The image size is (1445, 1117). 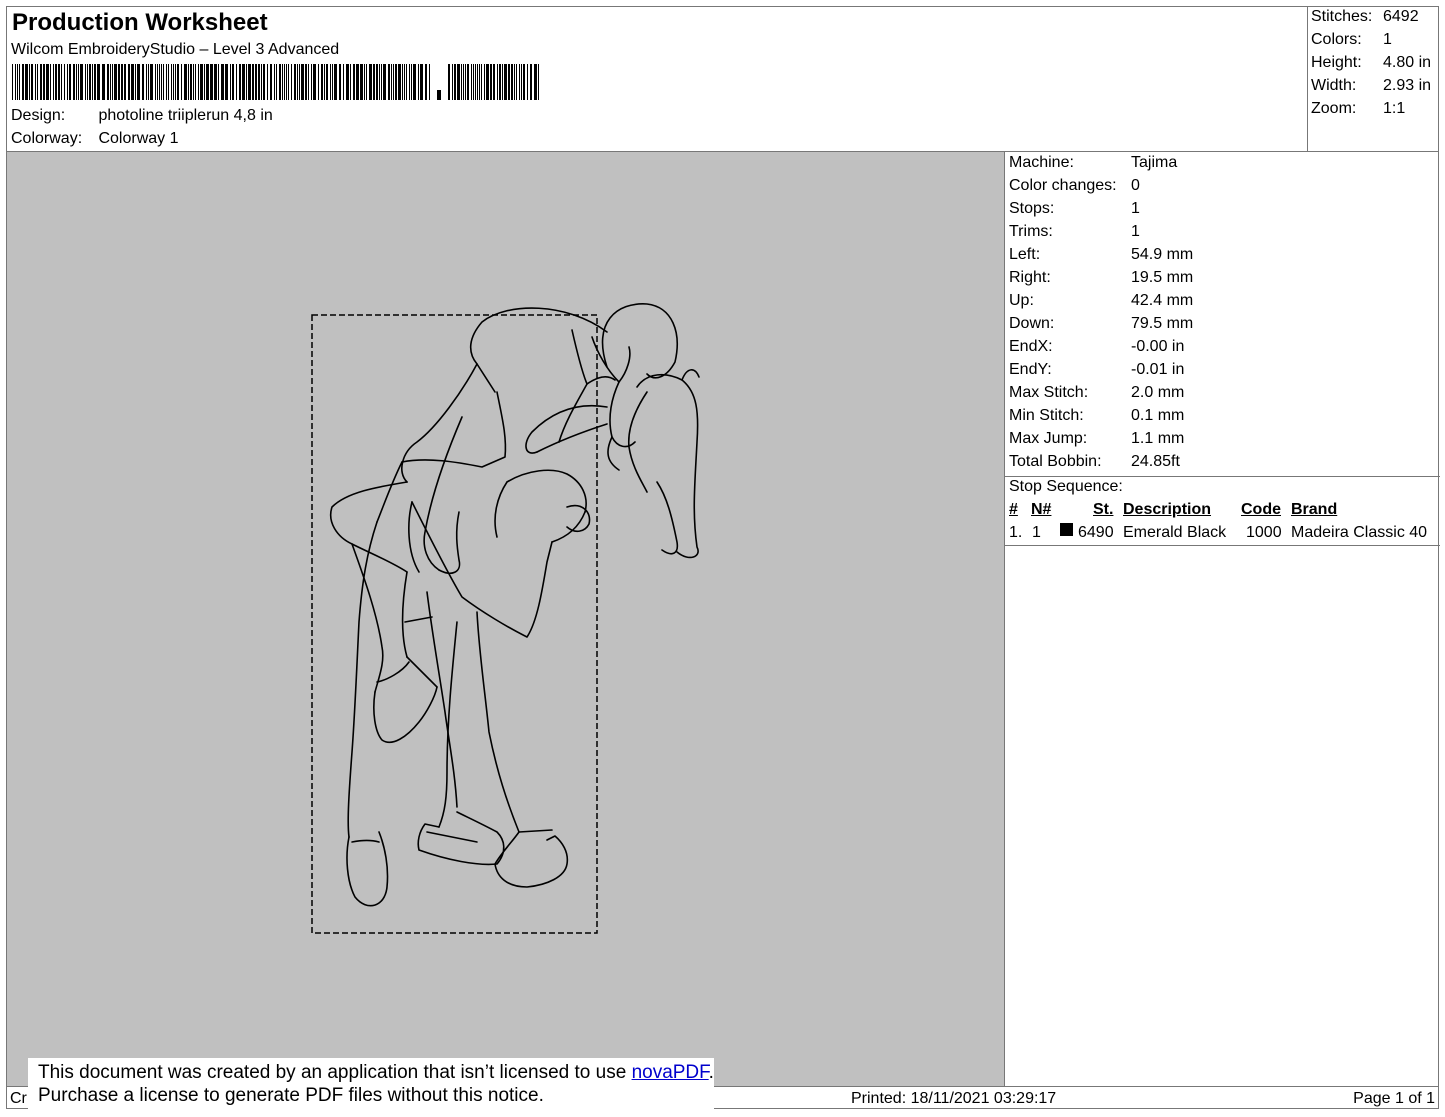 What do you see at coordinates (1096, 393) in the screenshot?
I see `max-stitch-row: Max Stitch: 2.0 mm` at bounding box center [1096, 393].